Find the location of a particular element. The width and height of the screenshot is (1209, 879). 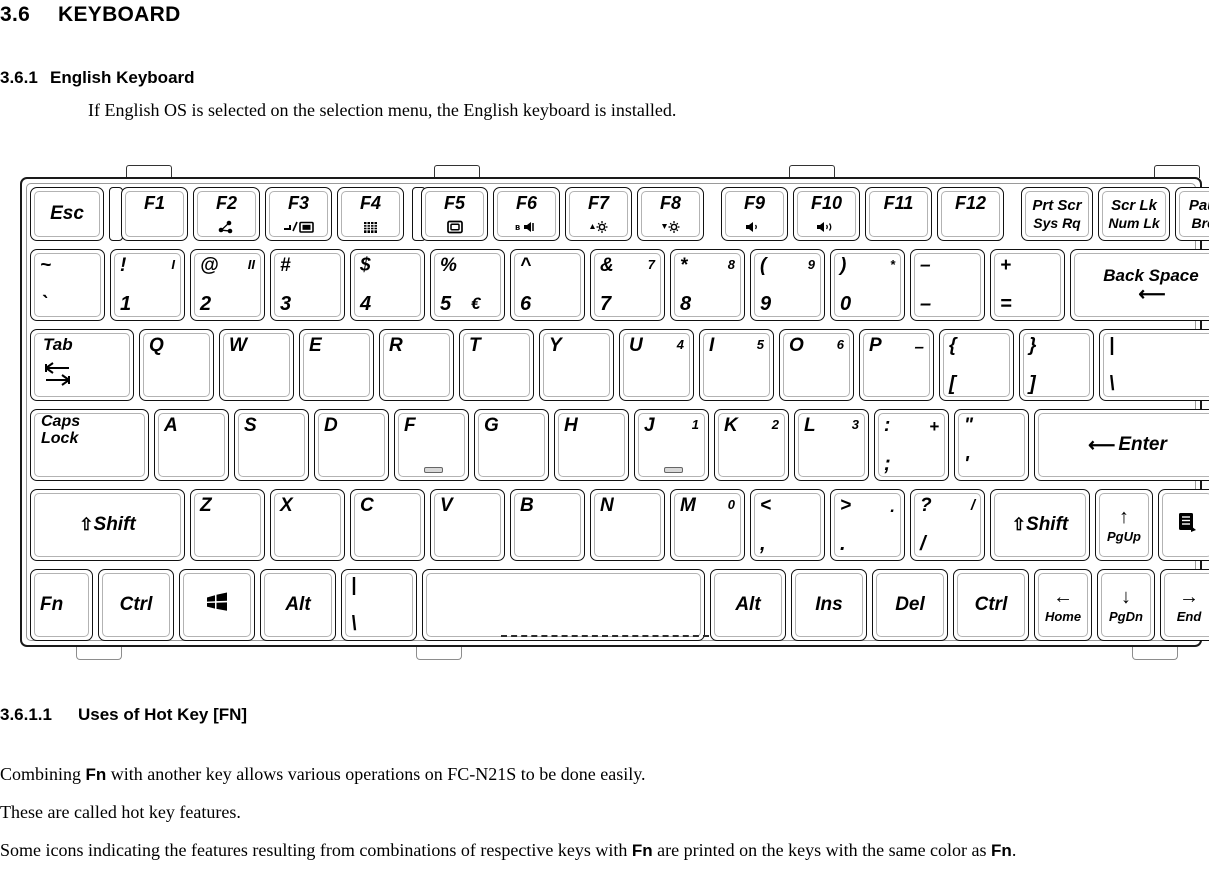

key-arrow-right: → End is located at coordinates (1184, 605).